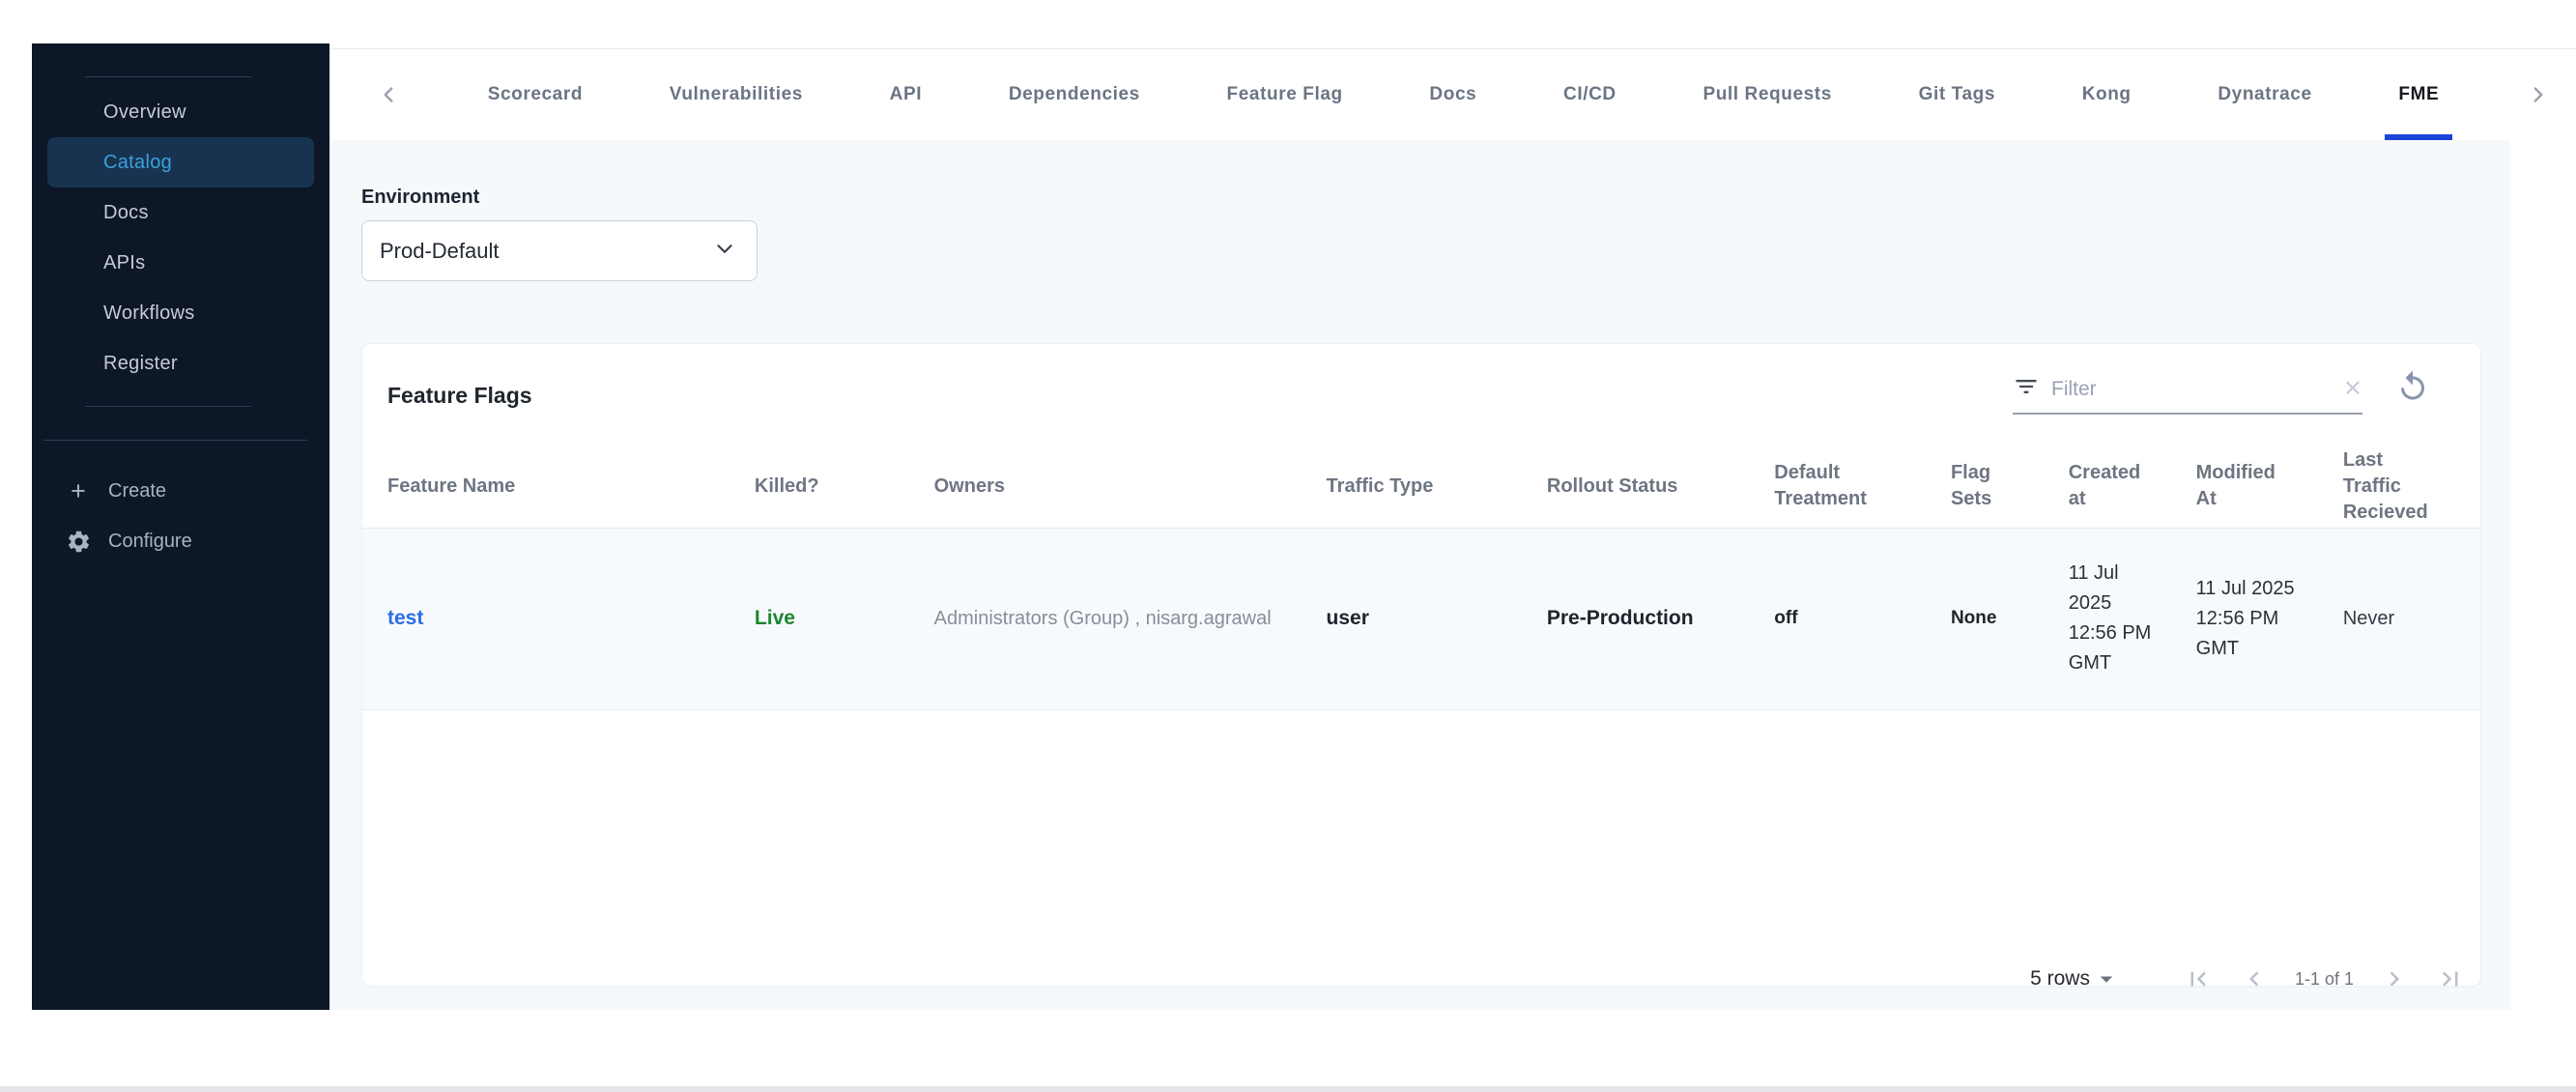 This screenshot has height=1092, width=2576. I want to click on next-page-icon, so click(2395, 979).